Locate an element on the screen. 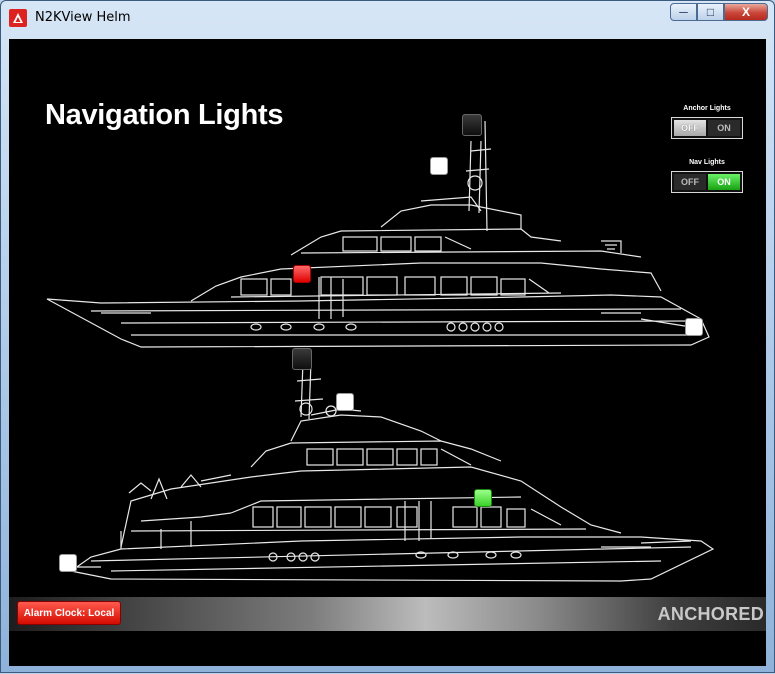 This screenshot has height=674, width=775. mast-top-light-starboard-view is located at coordinates (302, 359).